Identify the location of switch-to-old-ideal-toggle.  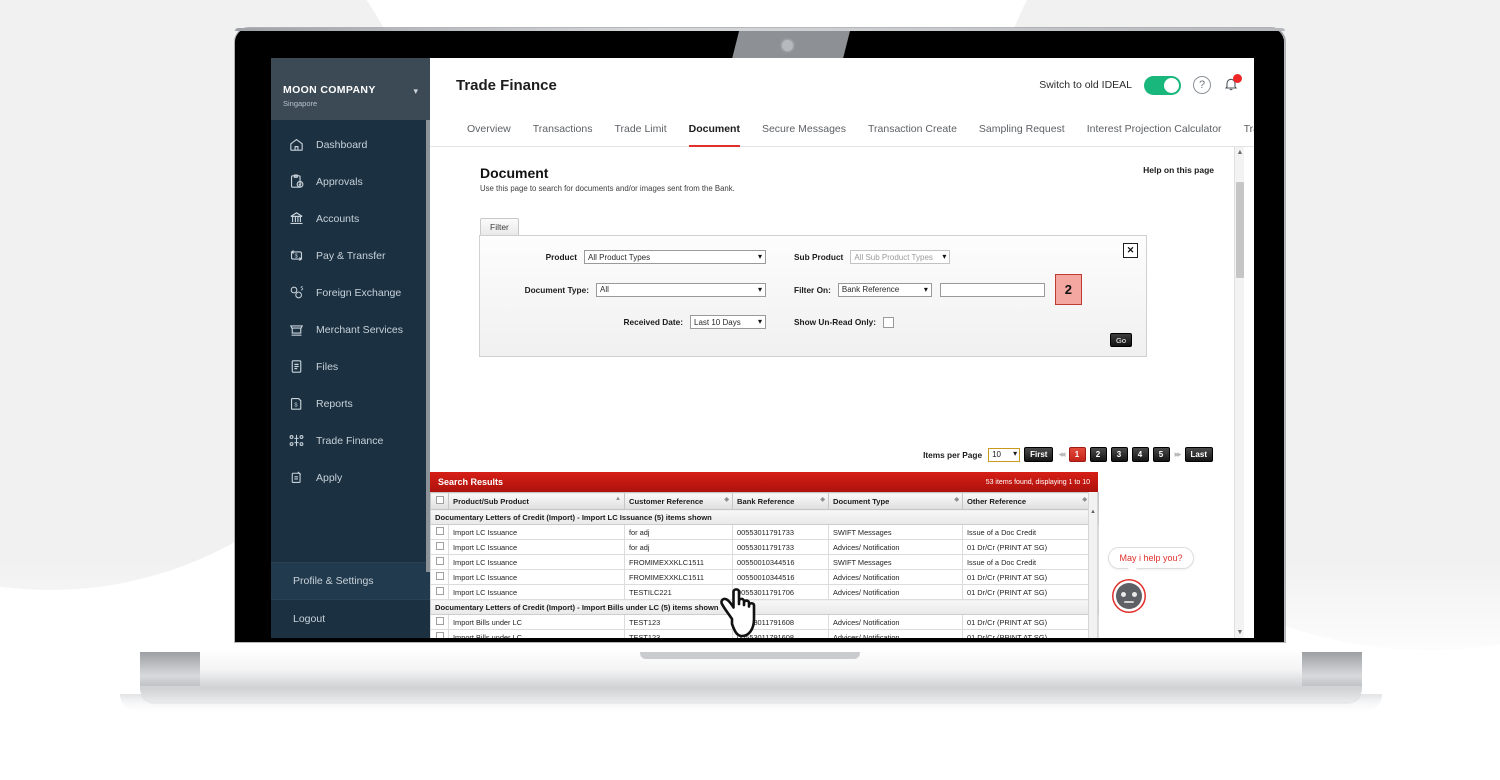
(1162, 85).